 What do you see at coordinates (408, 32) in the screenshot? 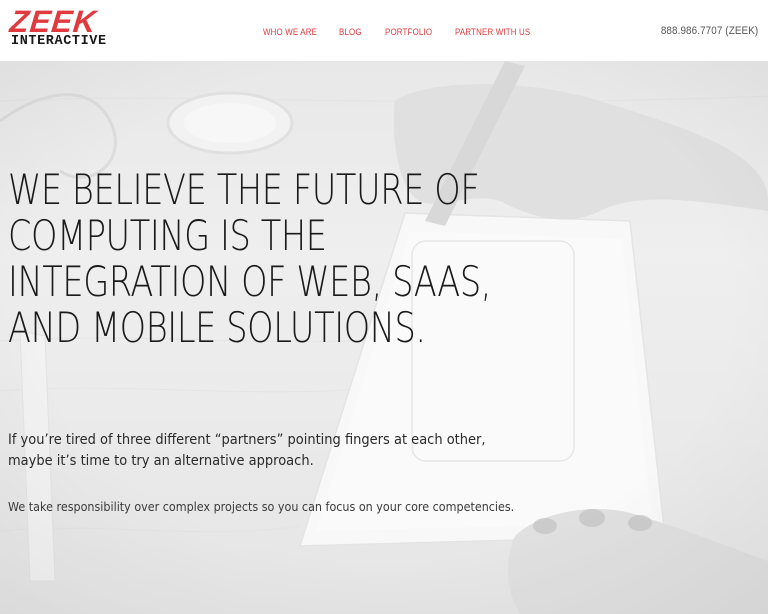
I see `nav-portfolio: PORTFOLIO` at bounding box center [408, 32].